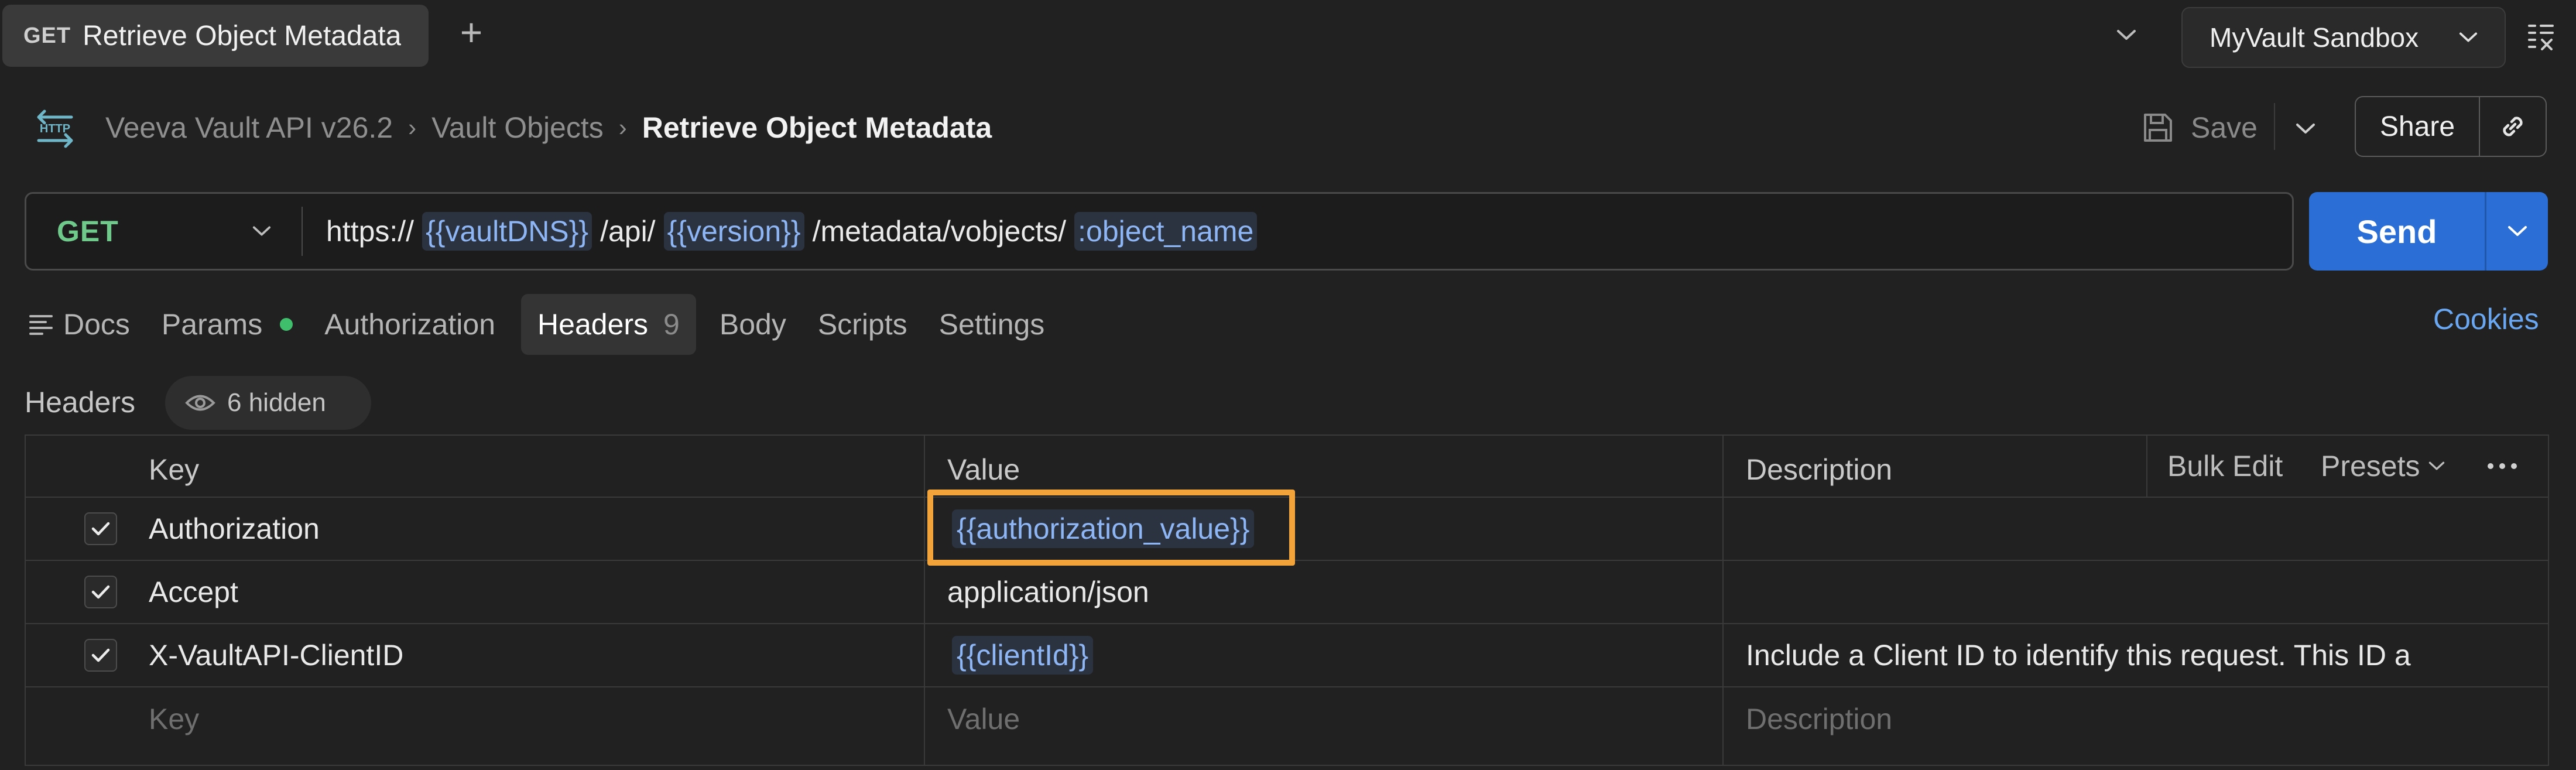 Image resolution: width=2576 pixels, height=770 pixels. What do you see at coordinates (2314, 37) in the screenshot?
I see `environment-name: MyVault Sandbox` at bounding box center [2314, 37].